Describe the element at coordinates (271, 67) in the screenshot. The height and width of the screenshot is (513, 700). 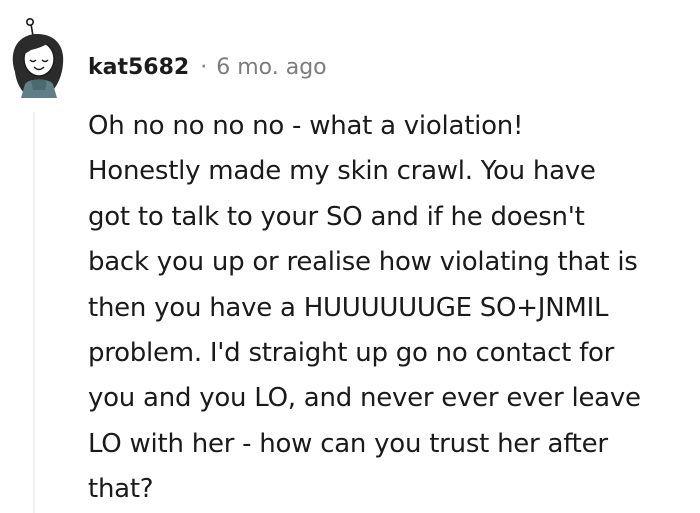
I see `timestamp: 6 mo. ago` at that location.